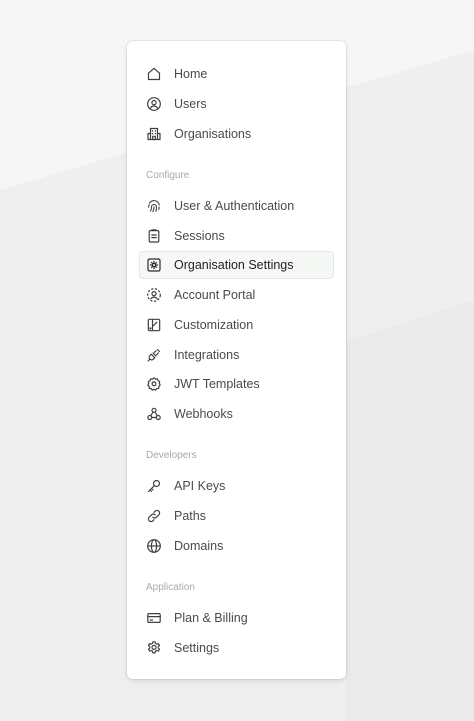 This screenshot has width=474, height=721. Describe the element at coordinates (203, 414) in the screenshot. I see `sidebar-item-label: Webhooks` at that location.